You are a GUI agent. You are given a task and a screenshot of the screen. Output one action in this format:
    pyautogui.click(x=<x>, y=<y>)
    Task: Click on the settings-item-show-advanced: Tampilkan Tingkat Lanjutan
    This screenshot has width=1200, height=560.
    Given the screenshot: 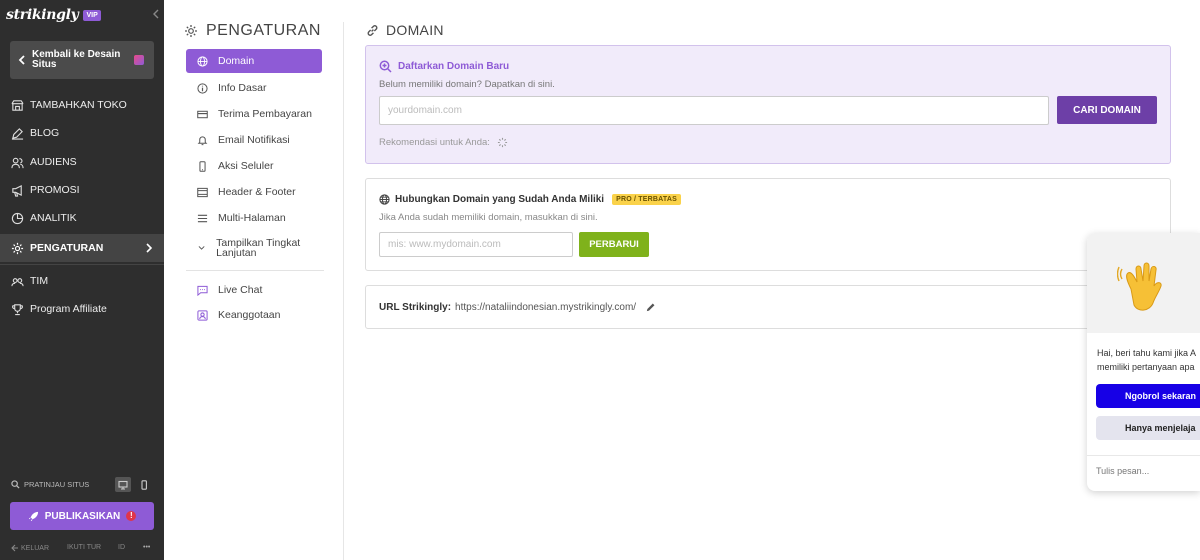 What is the action you would take?
    pyautogui.click(x=254, y=248)
    